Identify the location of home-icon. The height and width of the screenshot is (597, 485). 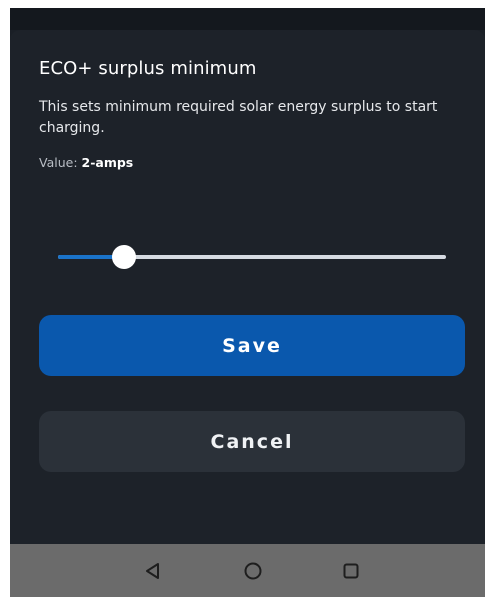
(253, 571).